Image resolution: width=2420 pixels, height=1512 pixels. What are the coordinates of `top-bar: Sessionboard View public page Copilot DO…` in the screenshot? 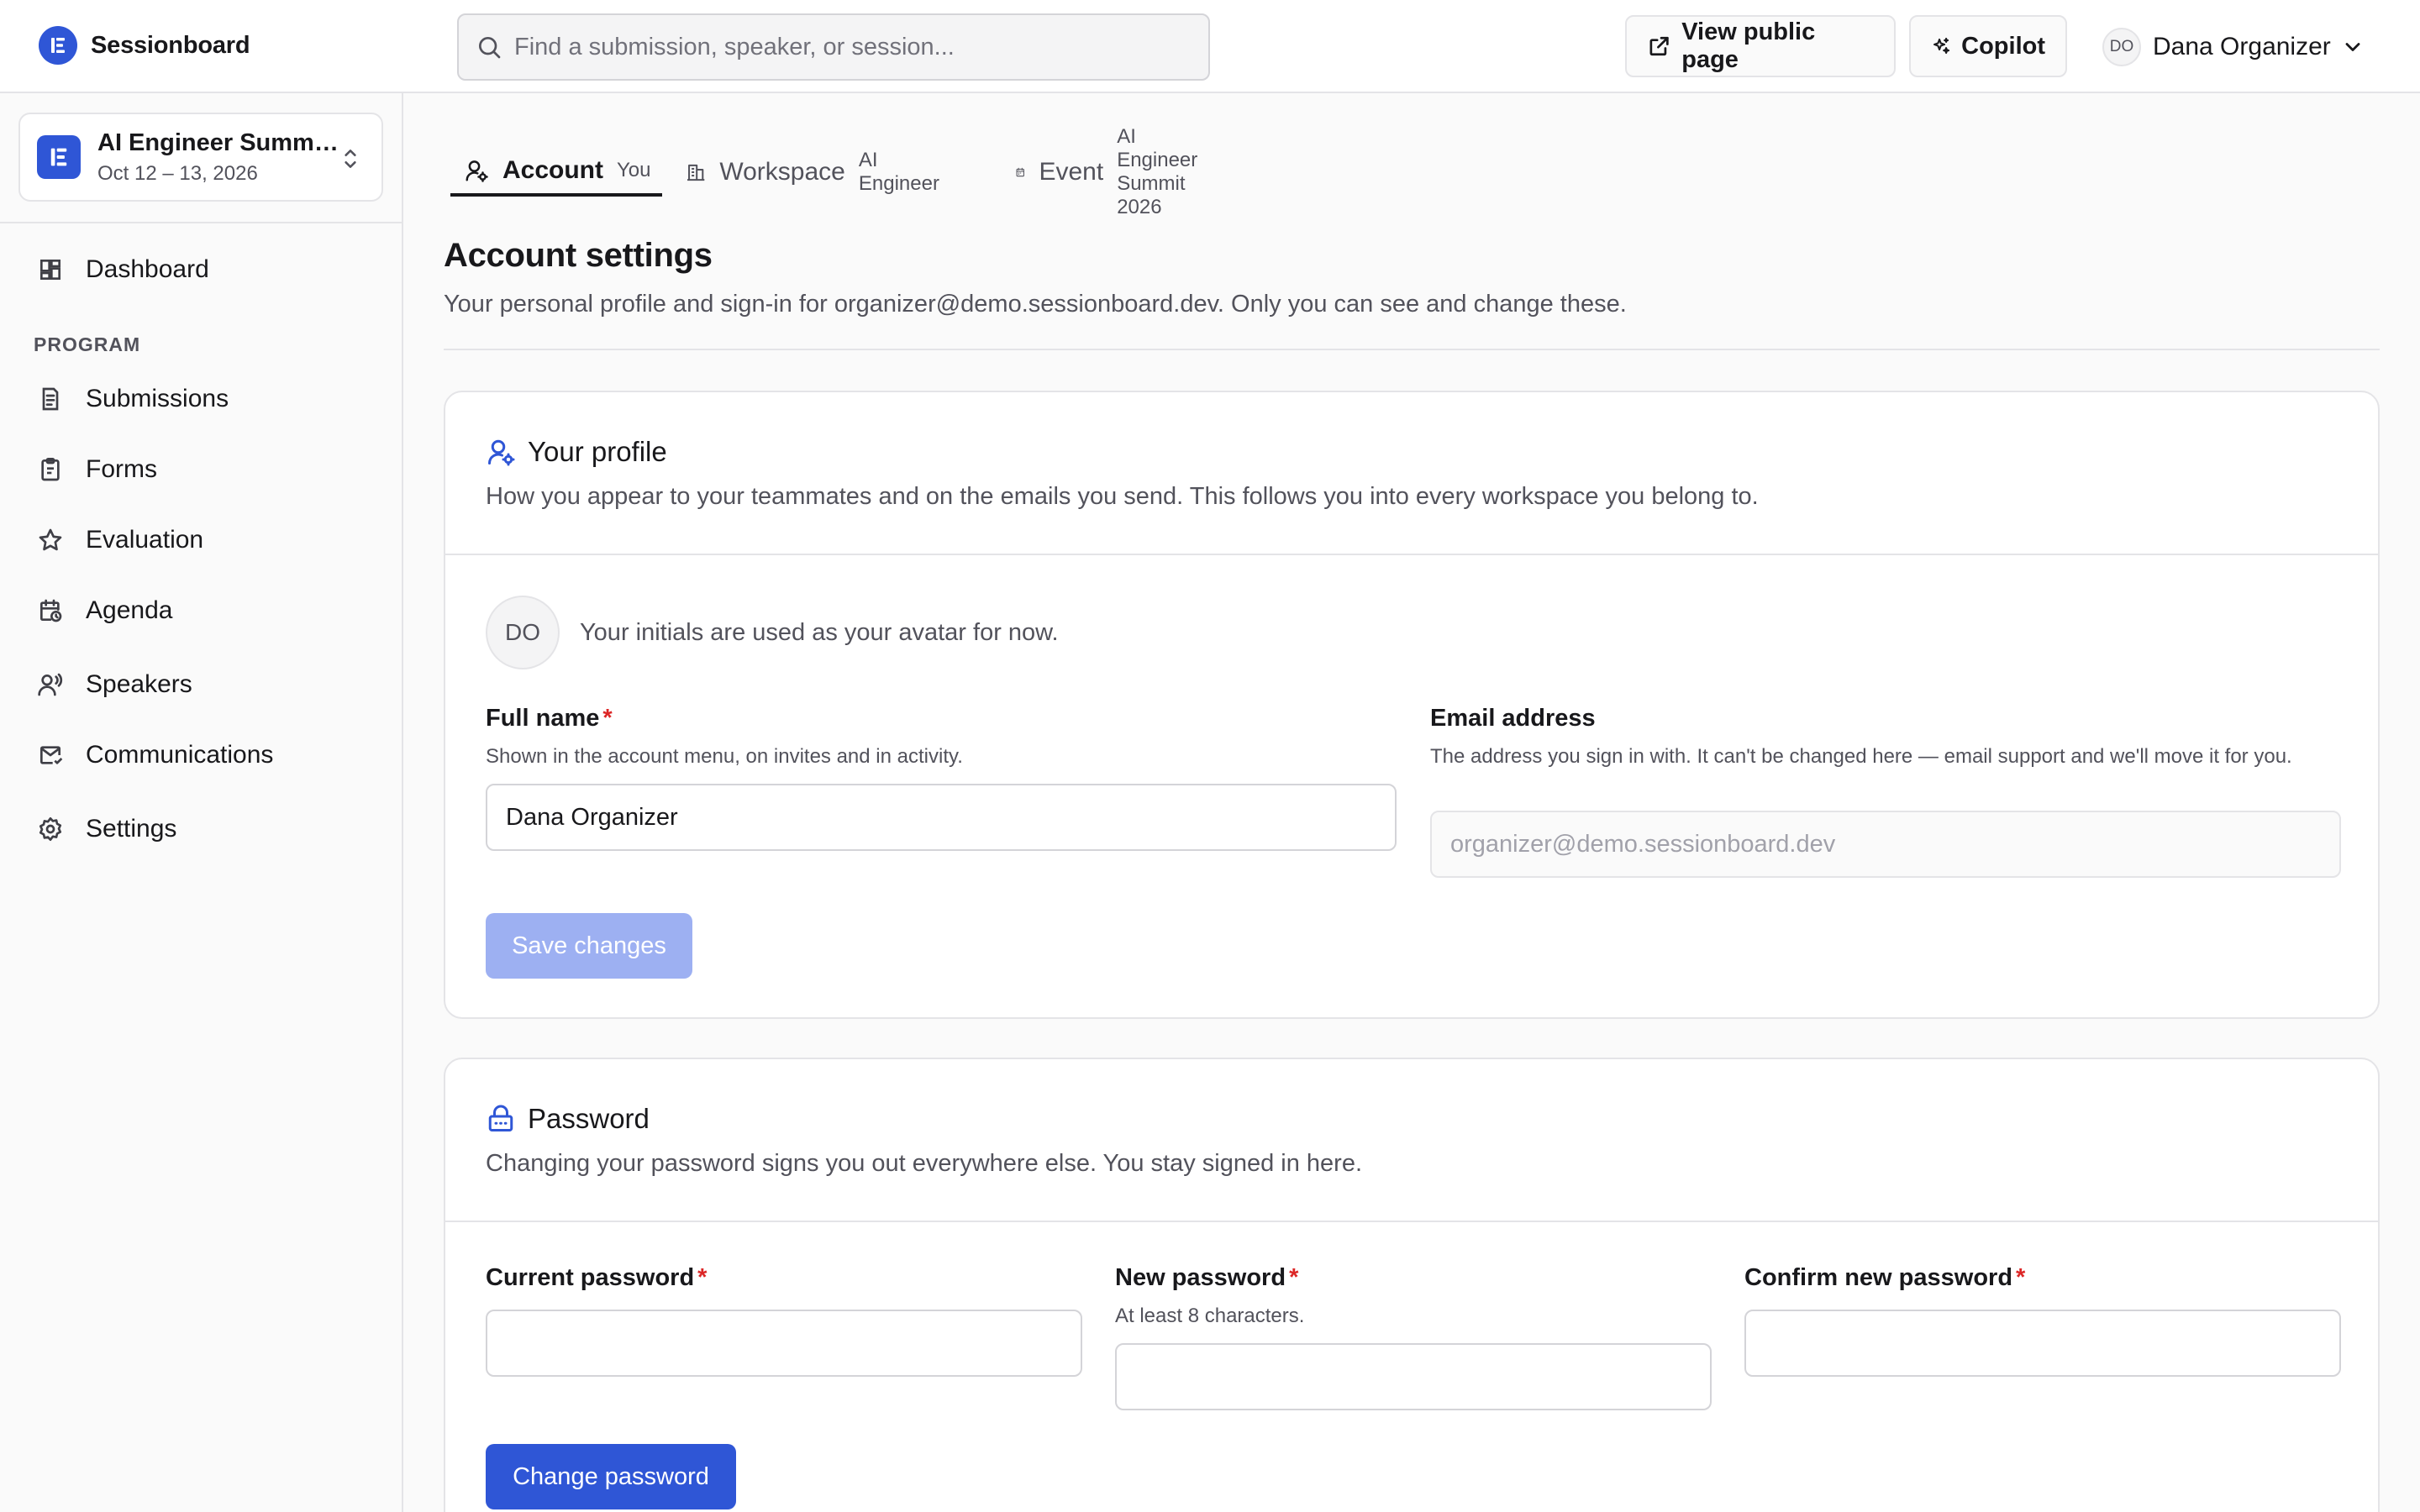 It's located at (1210, 46).